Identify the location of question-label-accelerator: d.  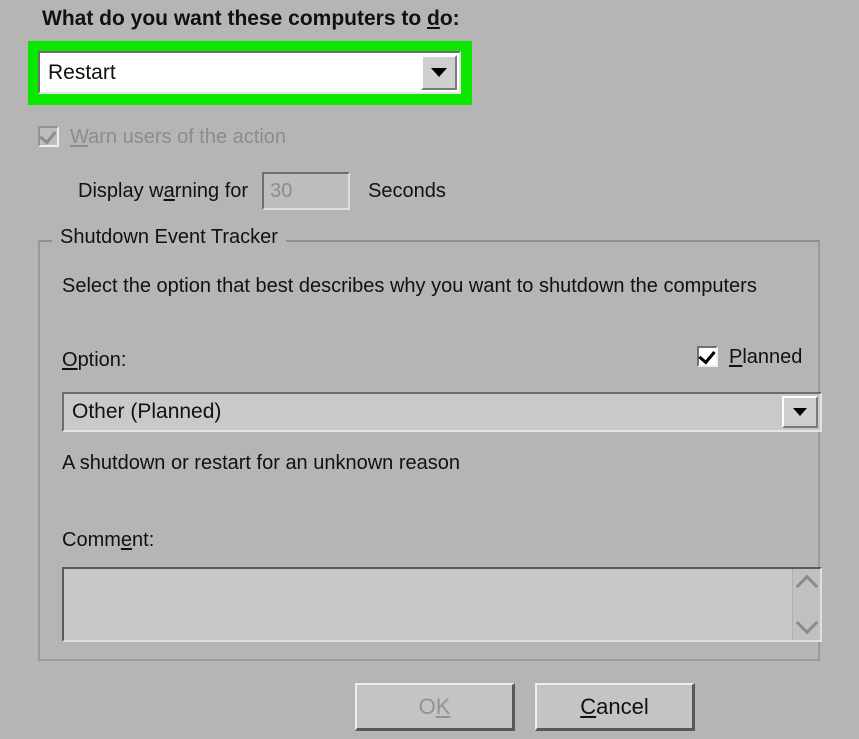
(433, 18).